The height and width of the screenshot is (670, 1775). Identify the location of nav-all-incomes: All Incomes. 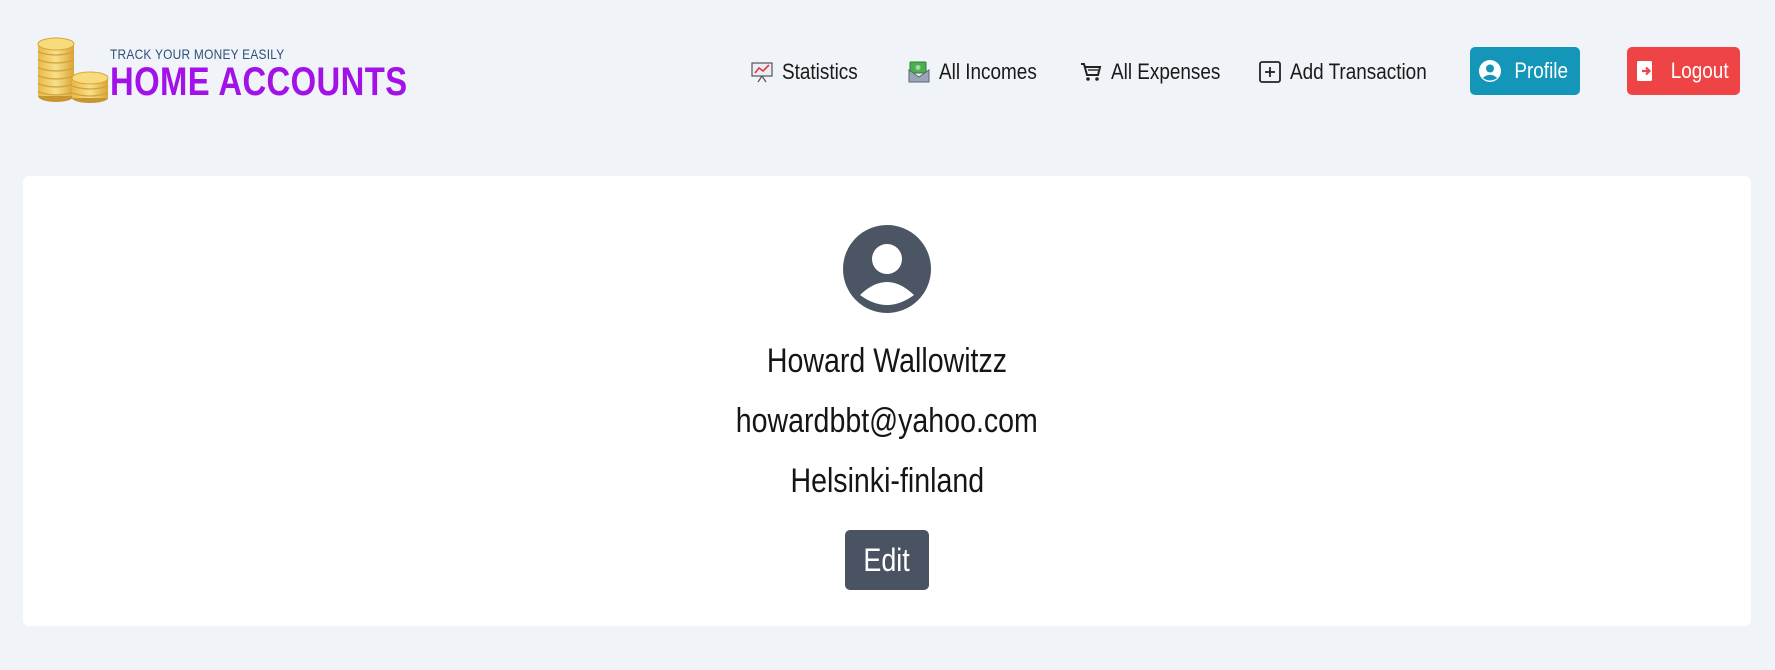
(980, 72).